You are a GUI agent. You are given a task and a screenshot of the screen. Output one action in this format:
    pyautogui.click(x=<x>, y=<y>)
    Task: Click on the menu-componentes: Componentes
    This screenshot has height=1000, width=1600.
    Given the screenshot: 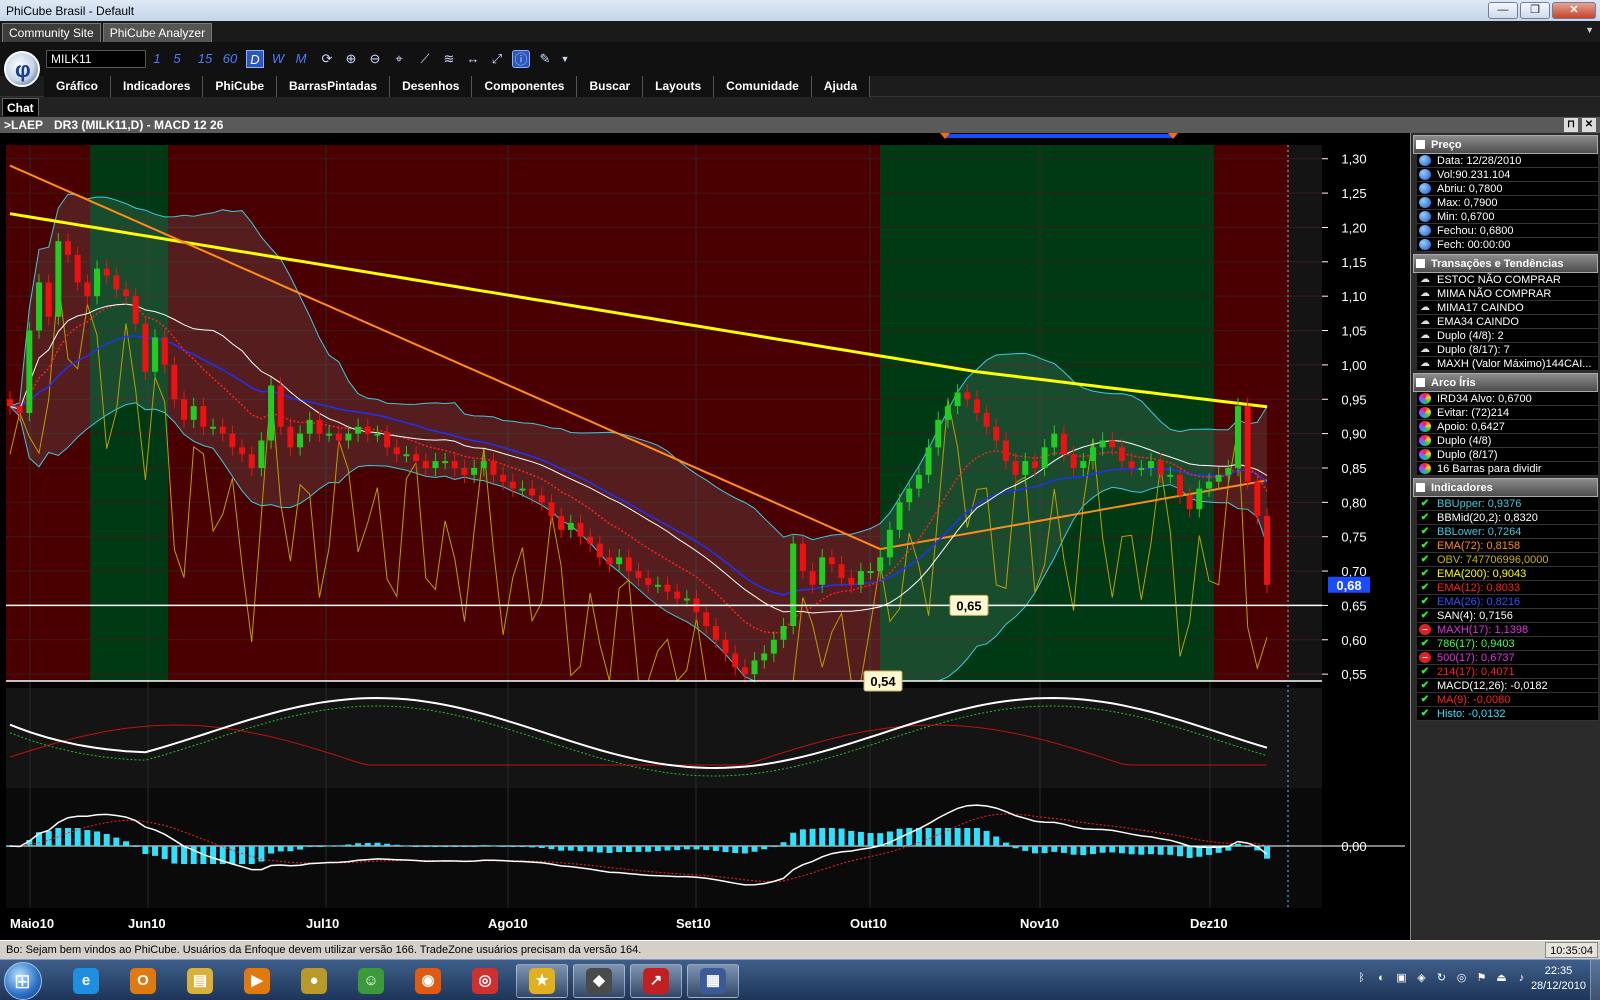 What is the action you would take?
    pyautogui.click(x=525, y=86)
    